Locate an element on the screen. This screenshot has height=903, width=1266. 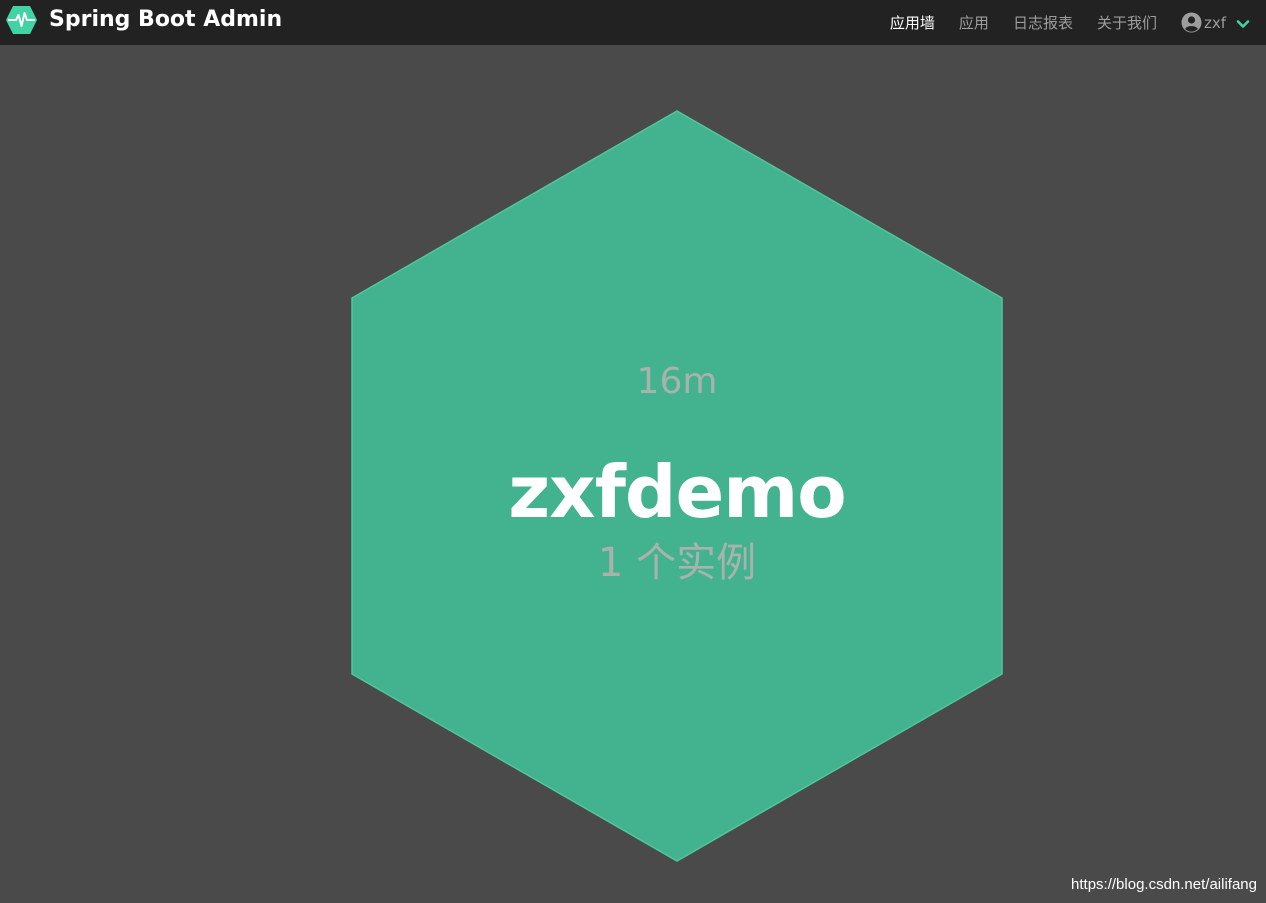
watermark: https://blog.csdn.net/ailifang is located at coordinates (1164, 884).